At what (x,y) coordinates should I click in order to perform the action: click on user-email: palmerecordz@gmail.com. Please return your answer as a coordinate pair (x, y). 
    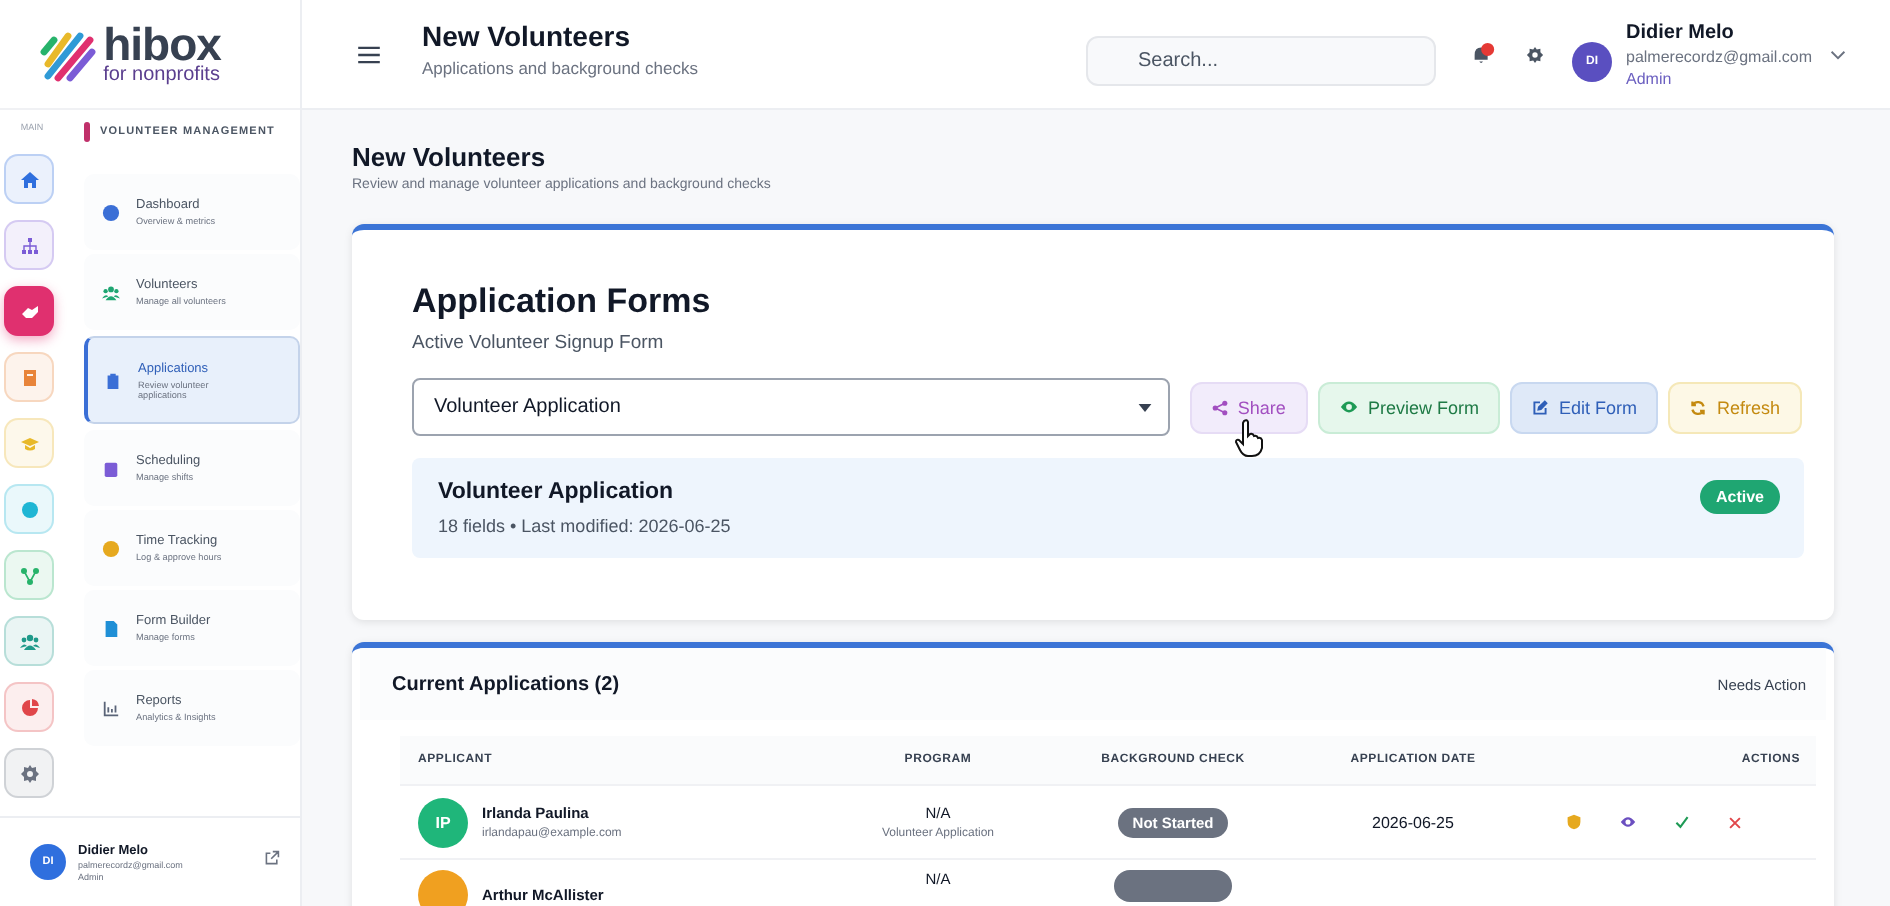
    Looking at the image, I should click on (1719, 56).